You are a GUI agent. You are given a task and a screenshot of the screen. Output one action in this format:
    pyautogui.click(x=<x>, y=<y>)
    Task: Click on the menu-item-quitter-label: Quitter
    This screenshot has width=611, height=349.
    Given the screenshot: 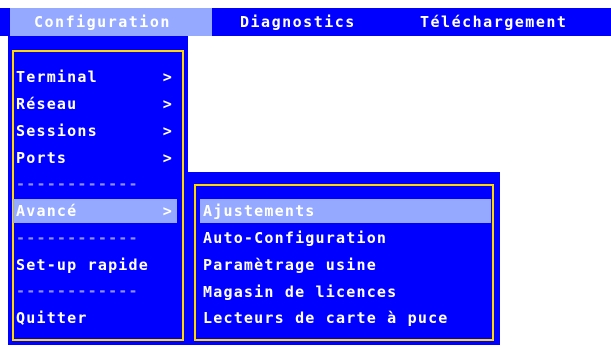 What is the action you would take?
    pyautogui.click(x=52, y=318)
    